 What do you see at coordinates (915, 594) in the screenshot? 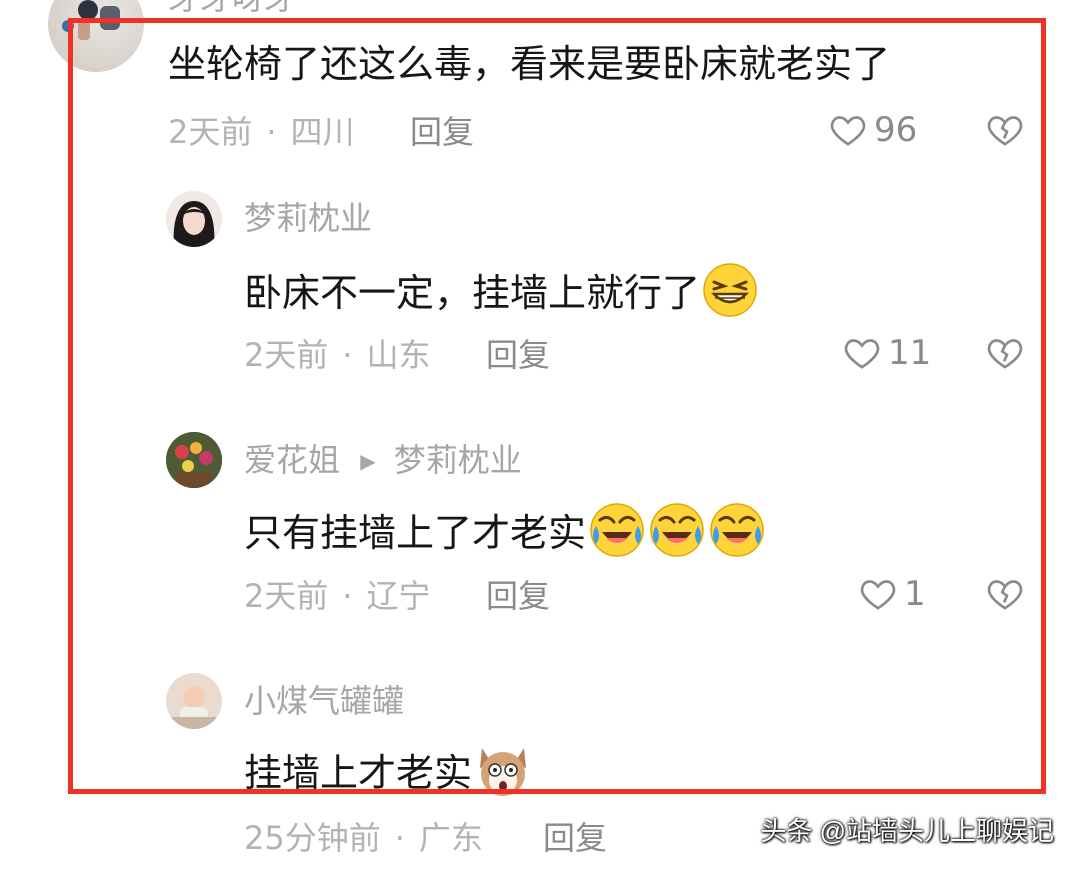
I see `like-count: 1` at bounding box center [915, 594].